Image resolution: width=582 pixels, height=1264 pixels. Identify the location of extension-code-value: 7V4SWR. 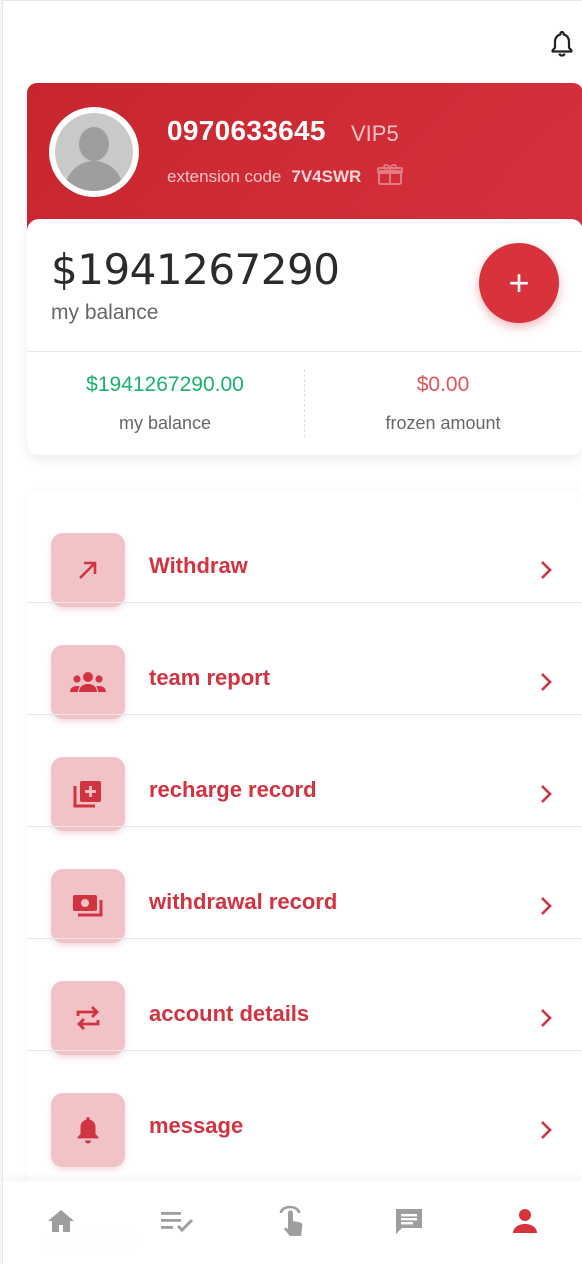
(326, 177).